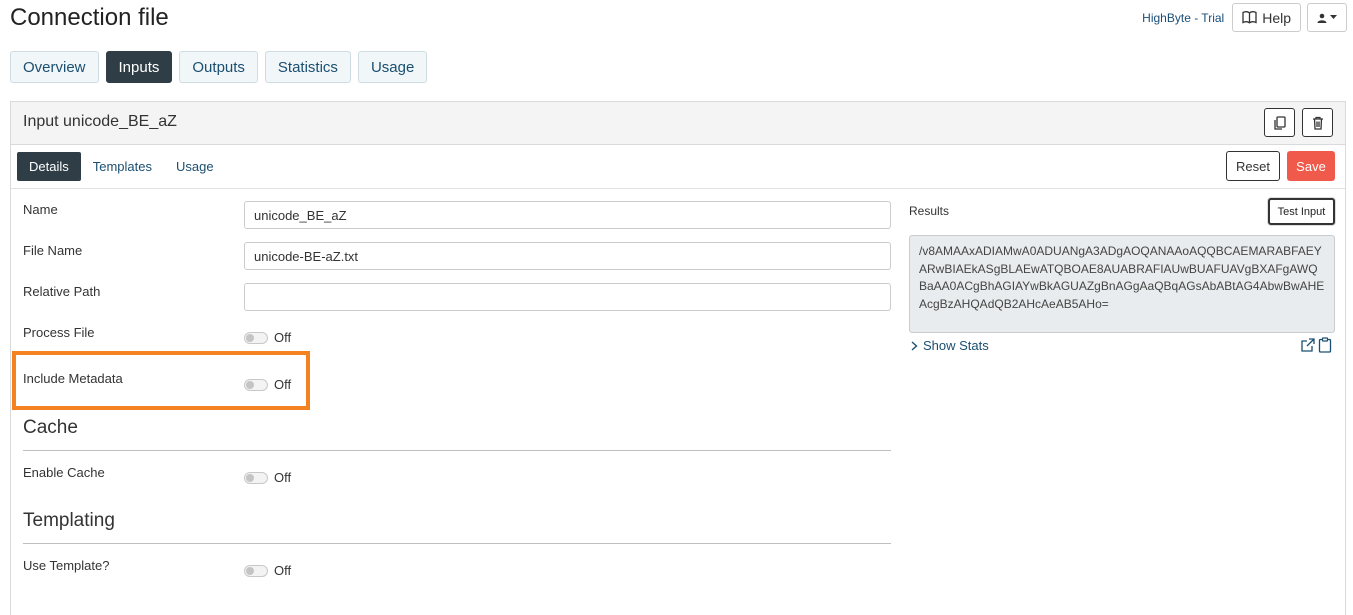  What do you see at coordinates (567, 297) in the screenshot?
I see `relative-path-input` at bounding box center [567, 297].